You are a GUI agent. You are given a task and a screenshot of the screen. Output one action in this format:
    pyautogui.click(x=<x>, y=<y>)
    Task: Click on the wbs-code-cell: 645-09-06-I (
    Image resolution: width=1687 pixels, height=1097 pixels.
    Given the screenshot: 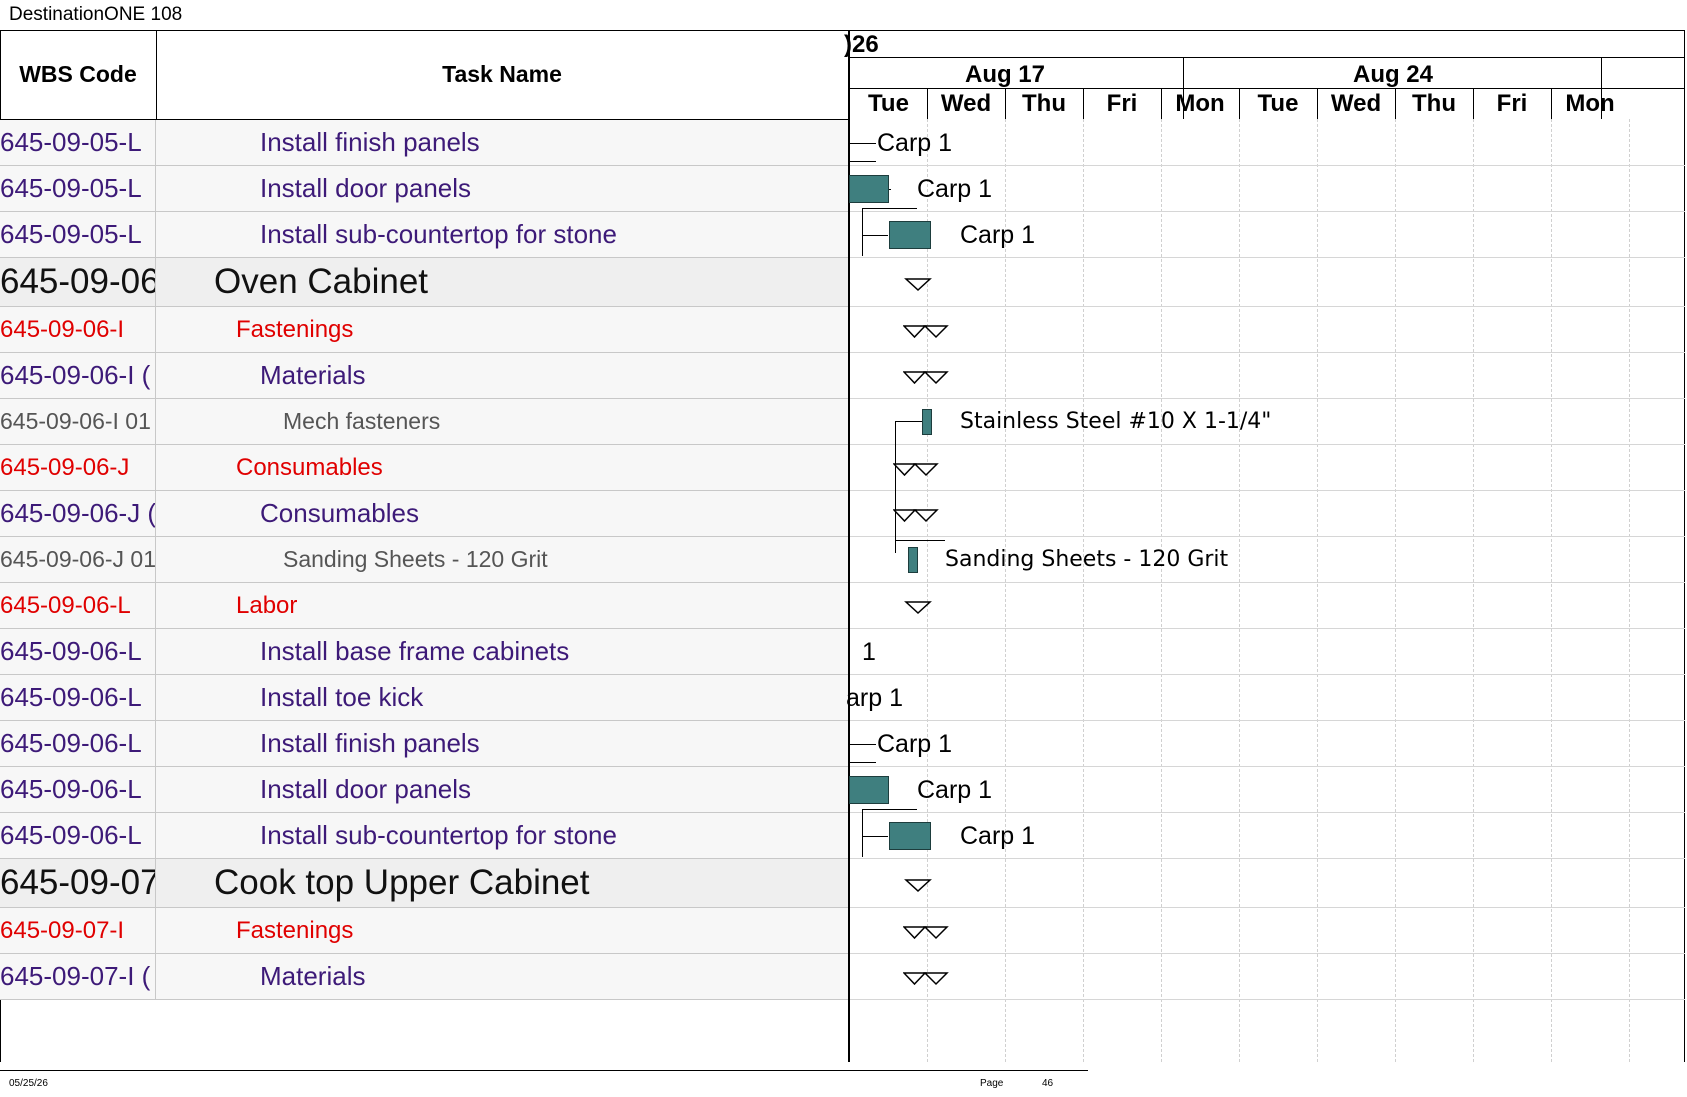 What is the action you would take?
    pyautogui.click(x=78, y=375)
    